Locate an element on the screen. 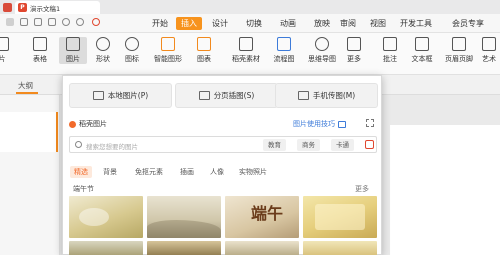 The image size is (500, 255). category-portrait: 人像 is located at coordinates (217, 172).